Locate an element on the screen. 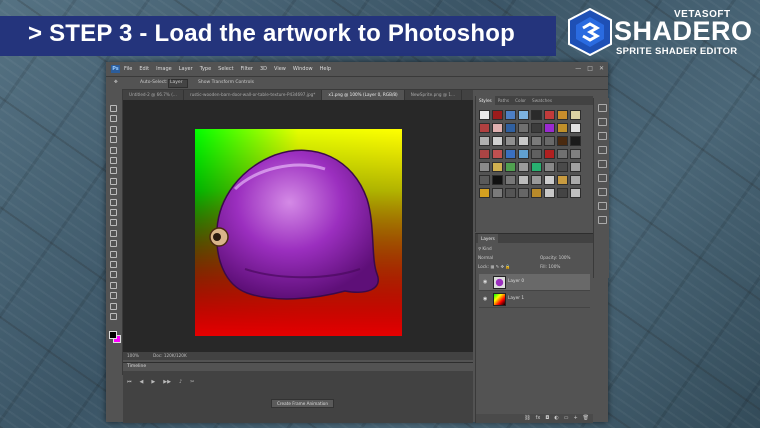  audio-icon: ♪ is located at coordinates (180, 382).